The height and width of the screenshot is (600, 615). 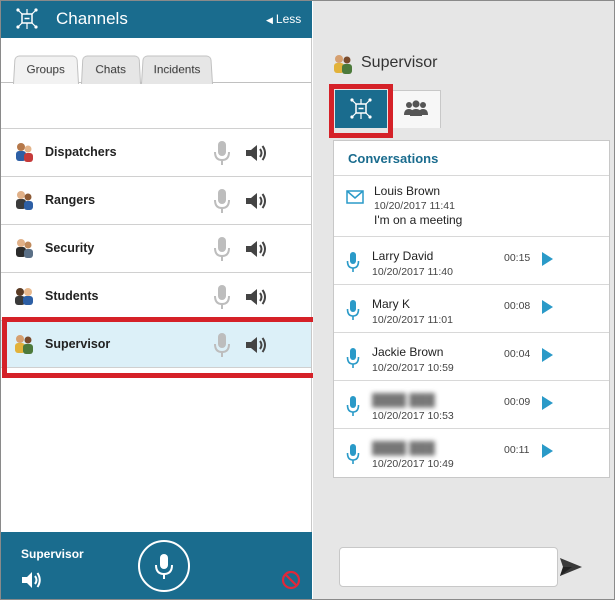 I want to click on channel-row-supervisor: Supervisor, so click(x=156, y=344).